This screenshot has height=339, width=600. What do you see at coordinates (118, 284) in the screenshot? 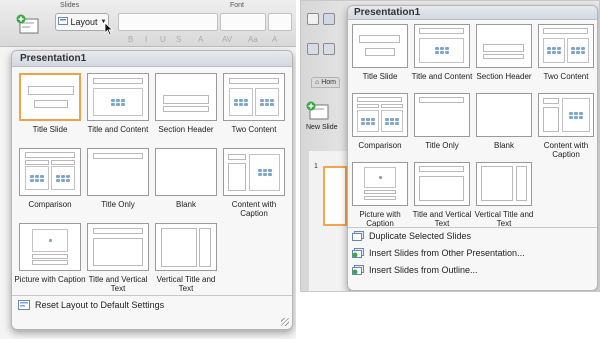
I see `layout-label: Title and Vertical Text` at bounding box center [118, 284].